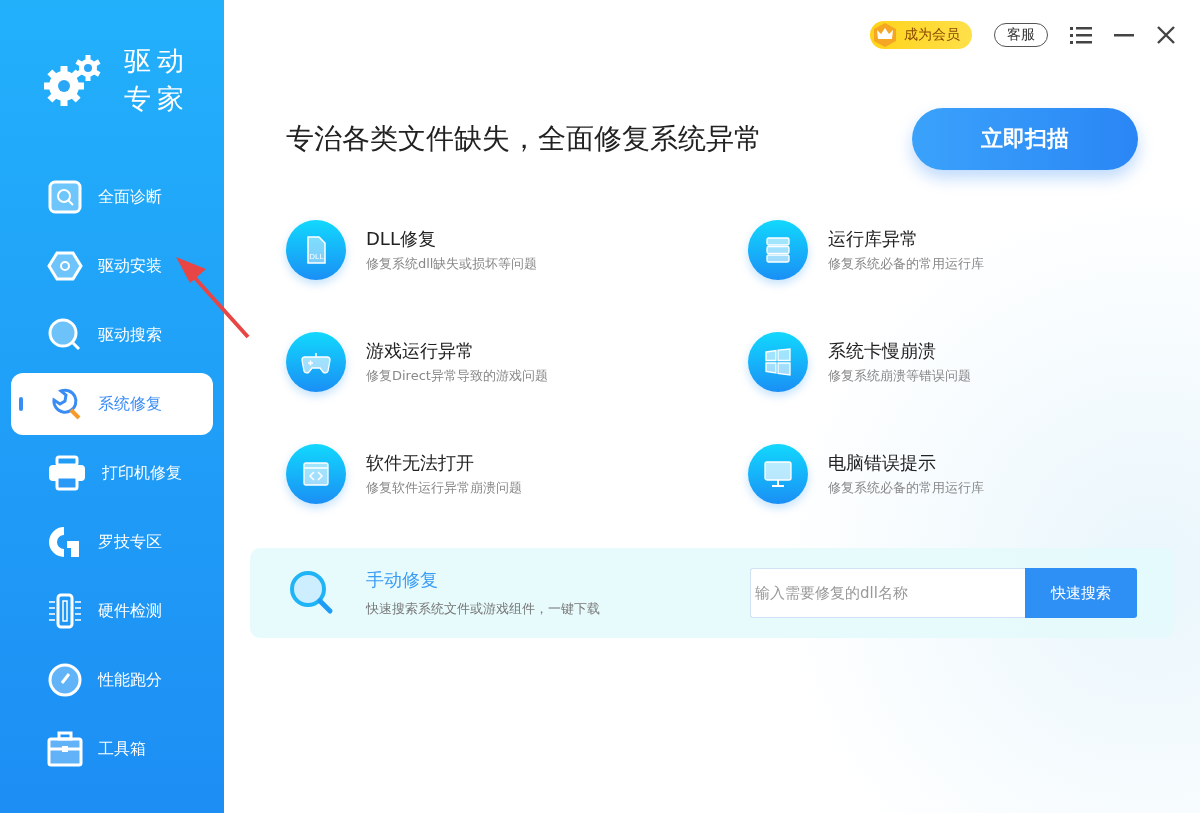 The height and width of the screenshot is (813, 1200). Describe the element at coordinates (112, 542) in the screenshot. I see `sidebar-item: 罗技专区` at that location.